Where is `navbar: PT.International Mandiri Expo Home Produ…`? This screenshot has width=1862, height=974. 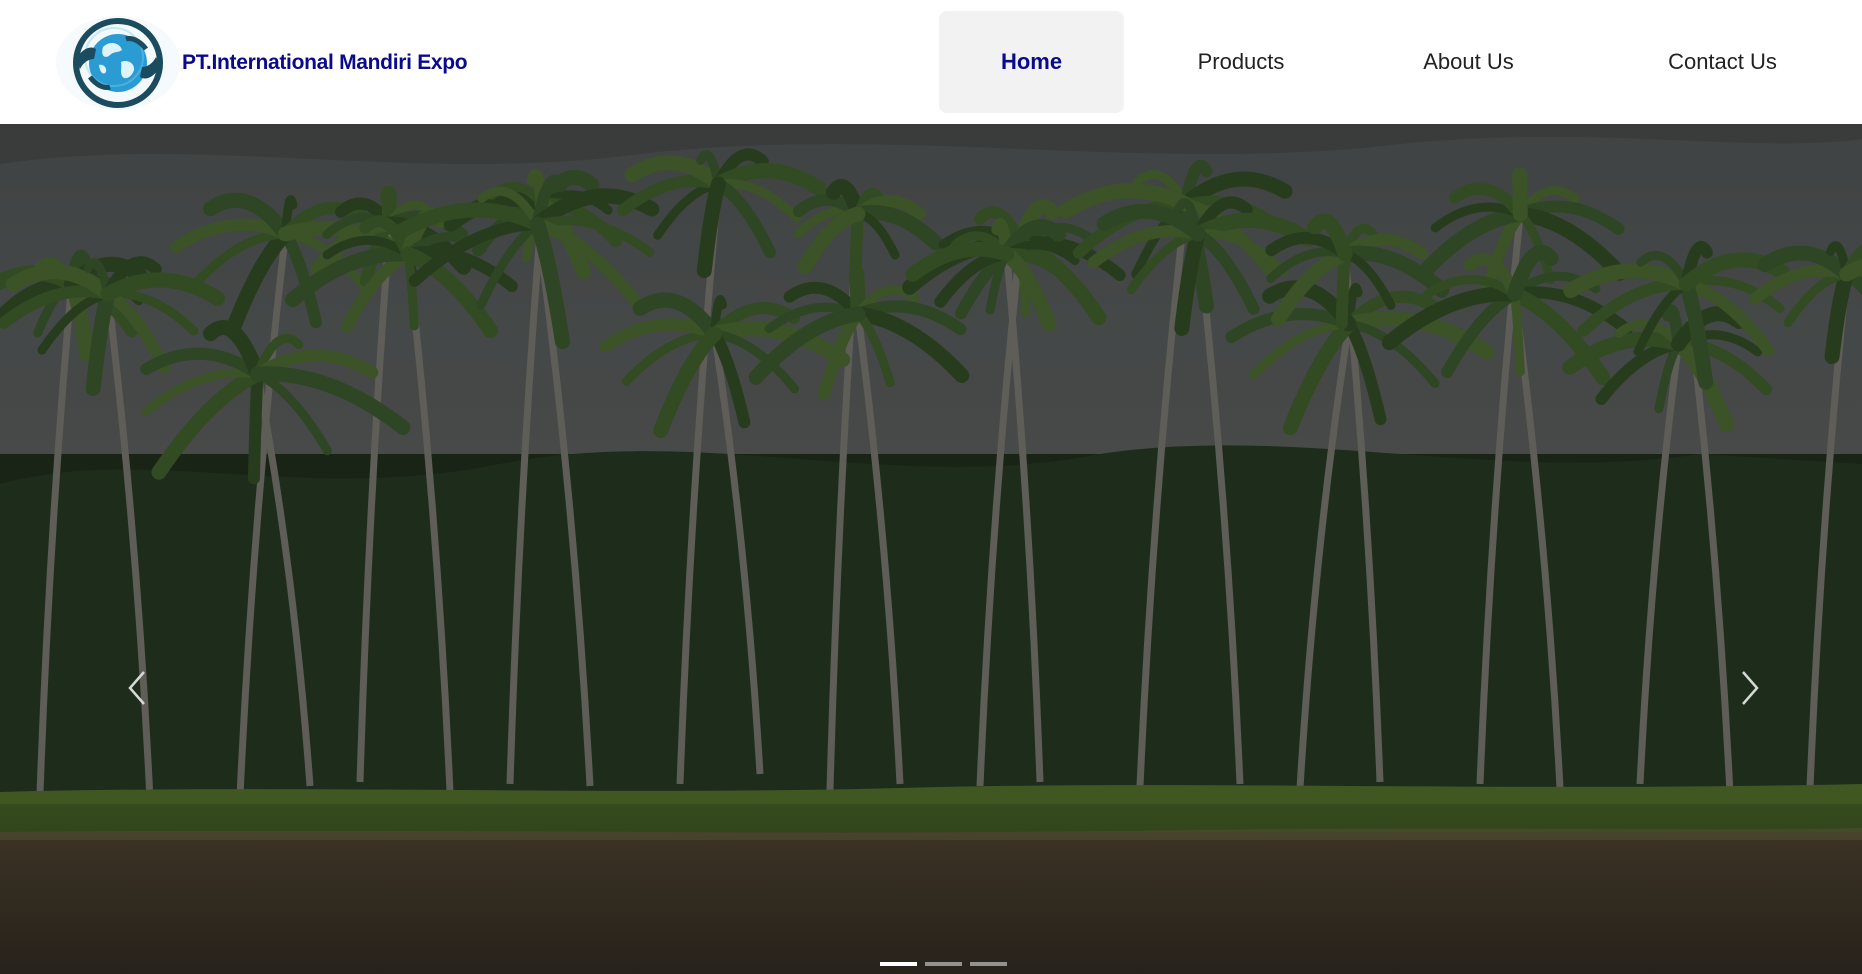
navbar: PT.International Mandiri Expo Home Produ… is located at coordinates (931, 62).